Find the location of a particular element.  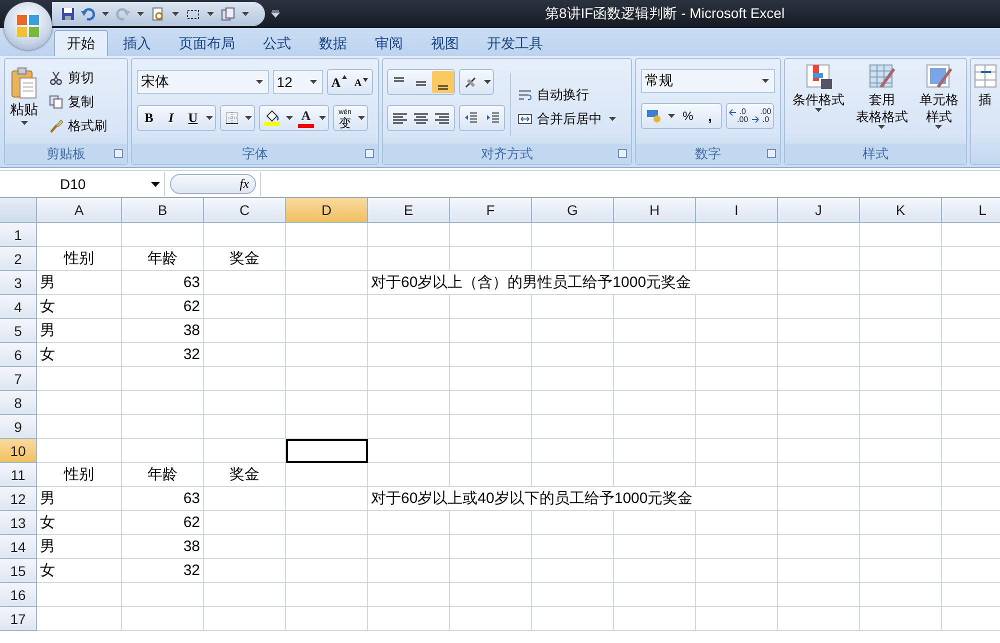

comma-button: , is located at coordinates (710, 116).